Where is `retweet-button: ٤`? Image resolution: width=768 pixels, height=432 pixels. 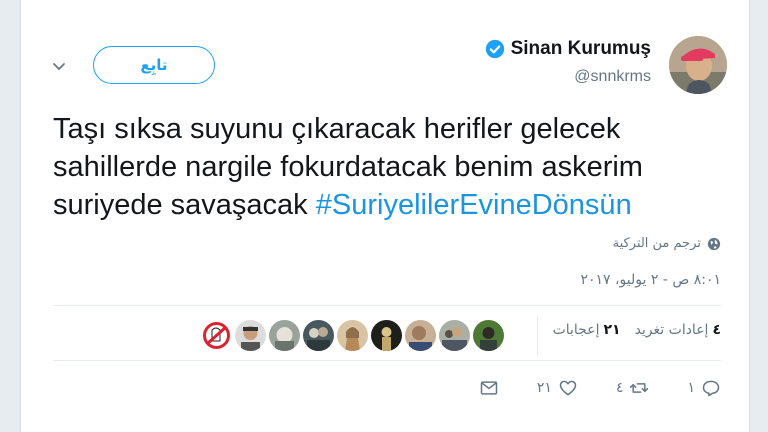 retweet-button: ٤ is located at coordinates (633, 388).